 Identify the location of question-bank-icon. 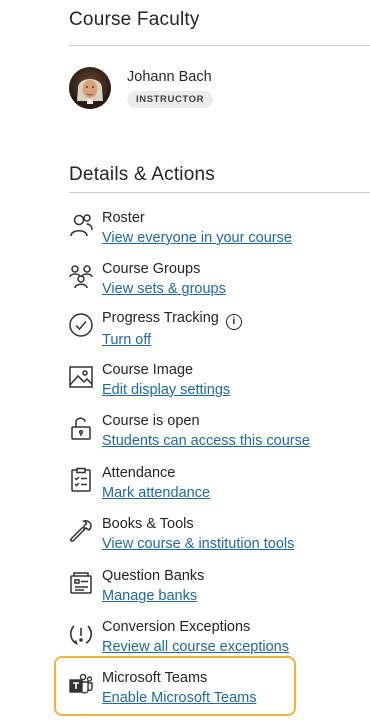
(81, 583).